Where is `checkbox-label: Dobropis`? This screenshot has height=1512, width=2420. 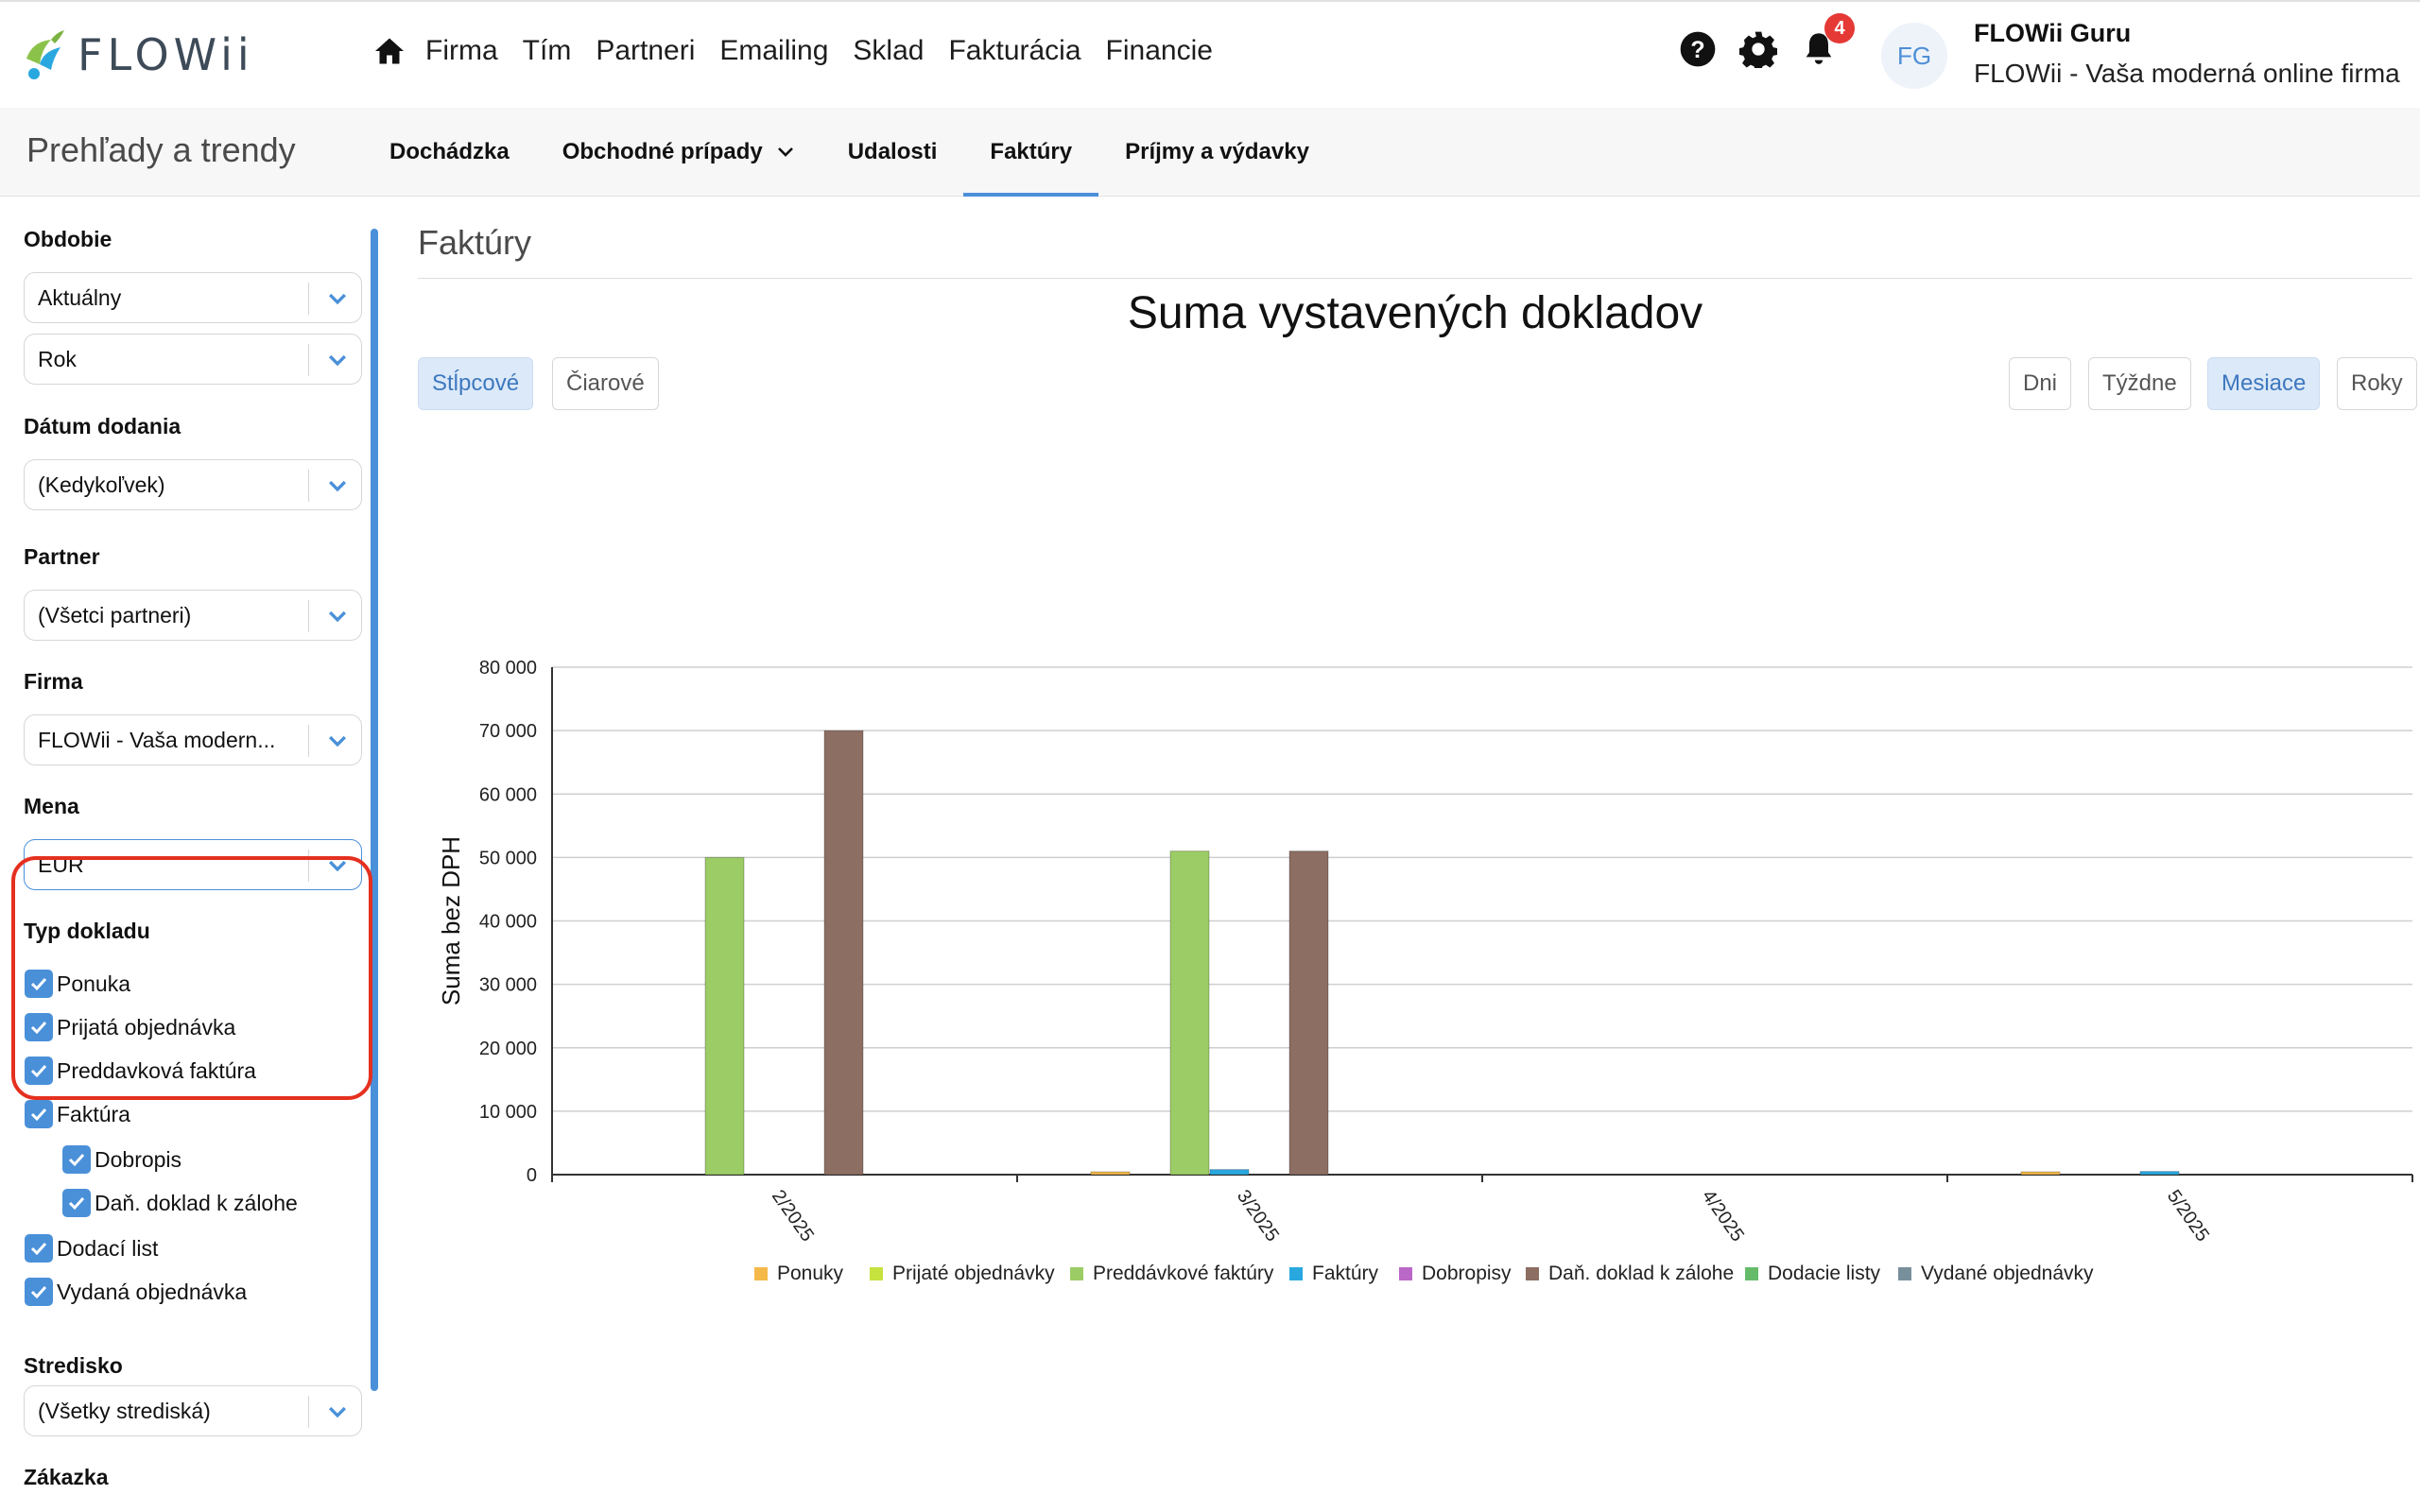 checkbox-label: Dobropis is located at coordinates (138, 1159).